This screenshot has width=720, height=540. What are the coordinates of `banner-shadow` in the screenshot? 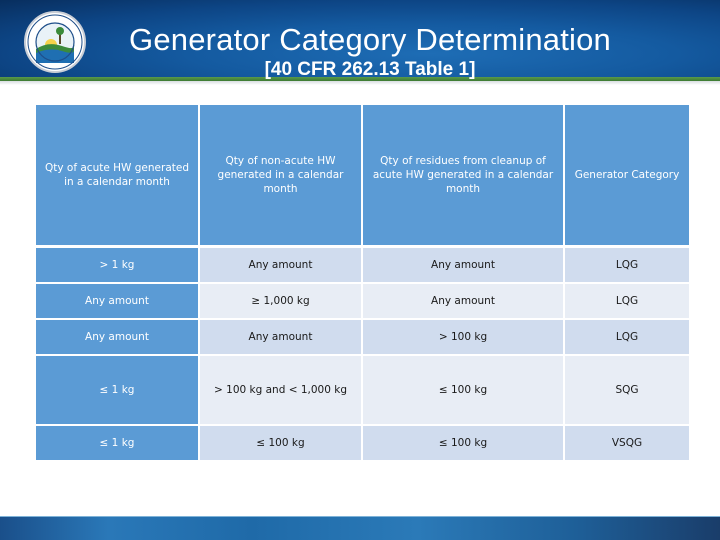 It's located at (360, 83).